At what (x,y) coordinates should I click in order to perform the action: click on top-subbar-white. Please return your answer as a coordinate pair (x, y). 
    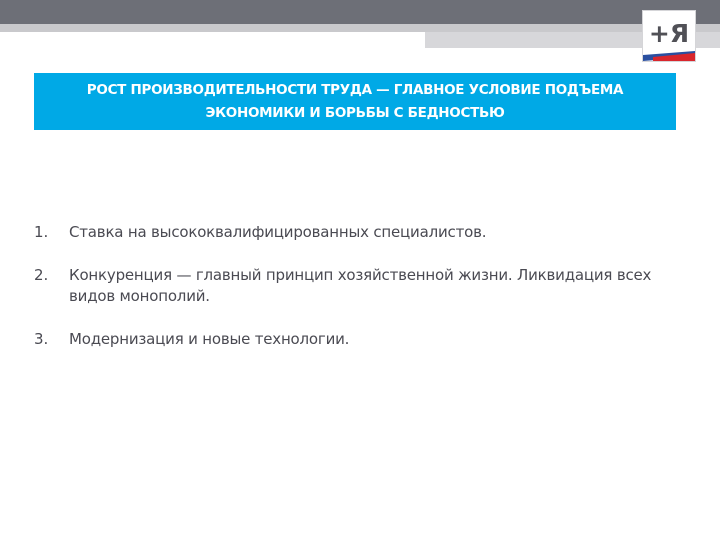
    Looking at the image, I should click on (212, 40).